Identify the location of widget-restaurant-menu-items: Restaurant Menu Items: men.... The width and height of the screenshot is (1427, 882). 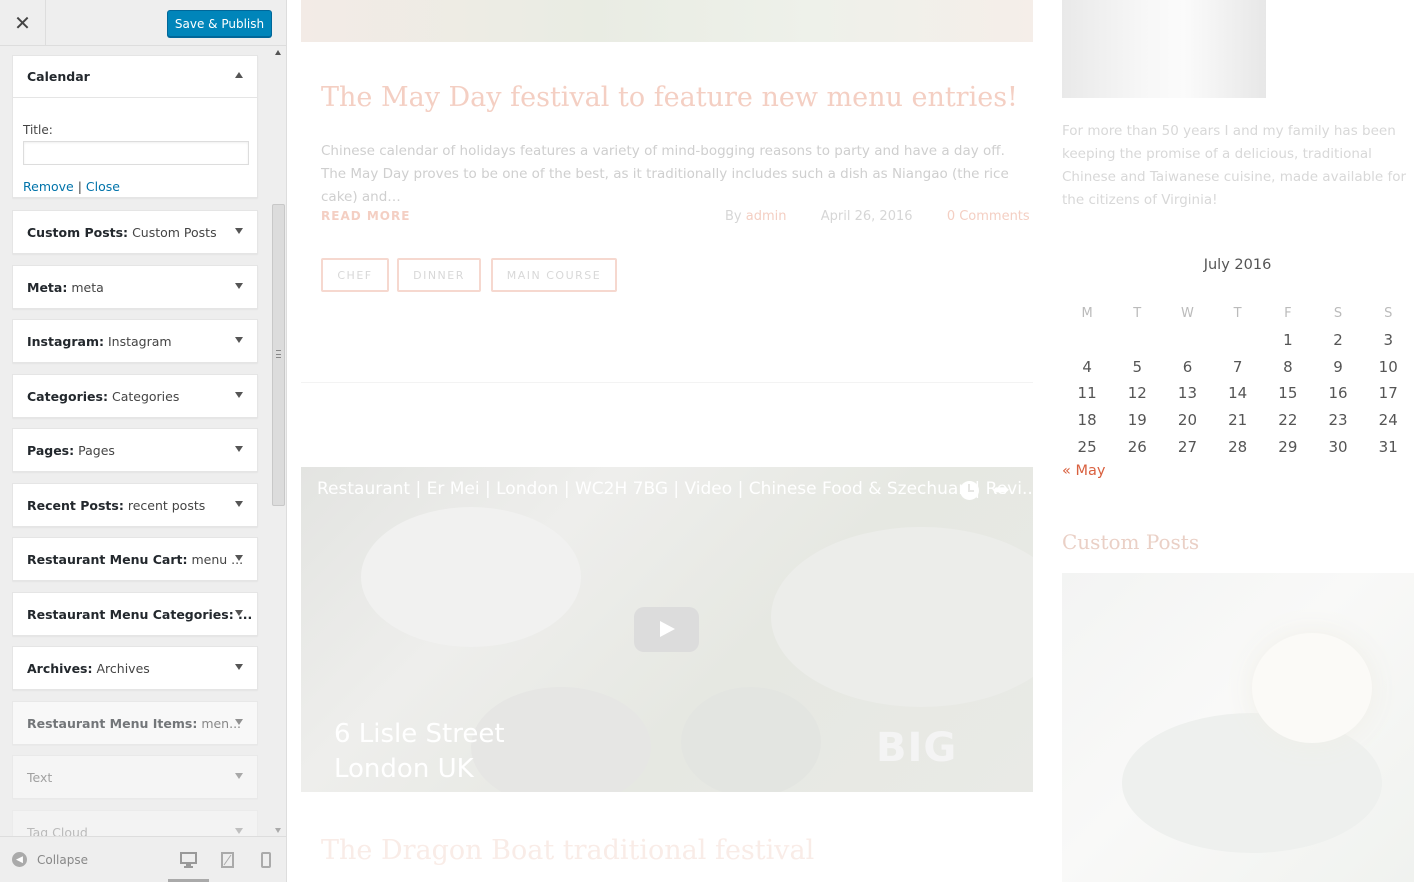
(135, 723).